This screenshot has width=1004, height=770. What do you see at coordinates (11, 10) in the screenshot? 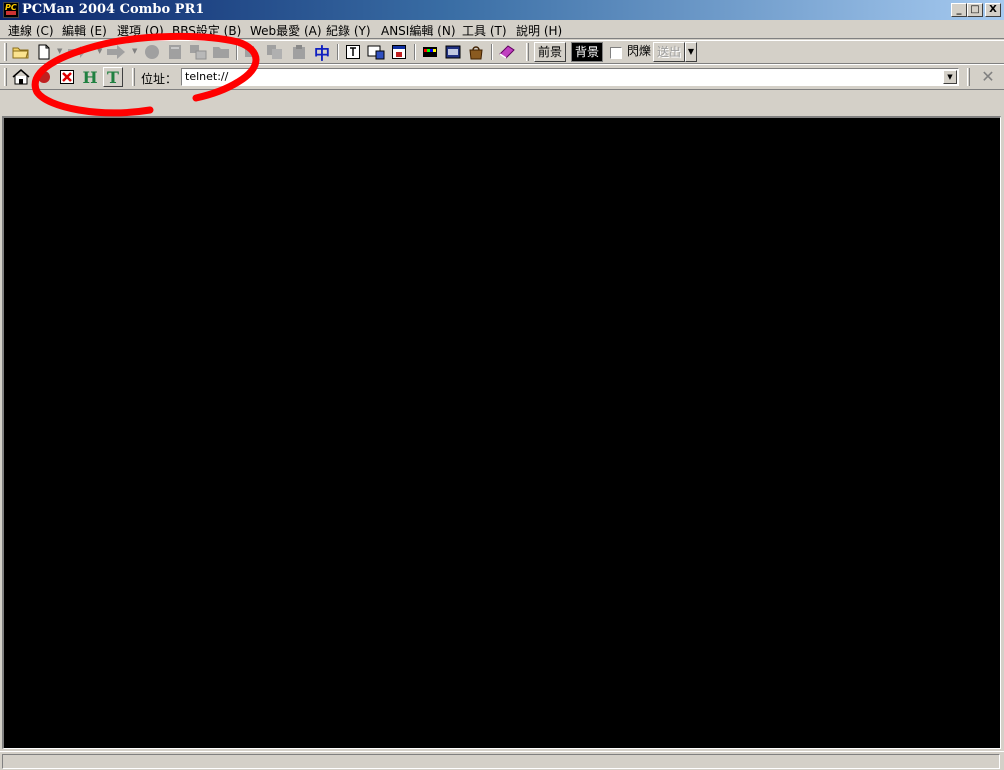
I see `app-logo-icon: PC` at bounding box center [11, 10].